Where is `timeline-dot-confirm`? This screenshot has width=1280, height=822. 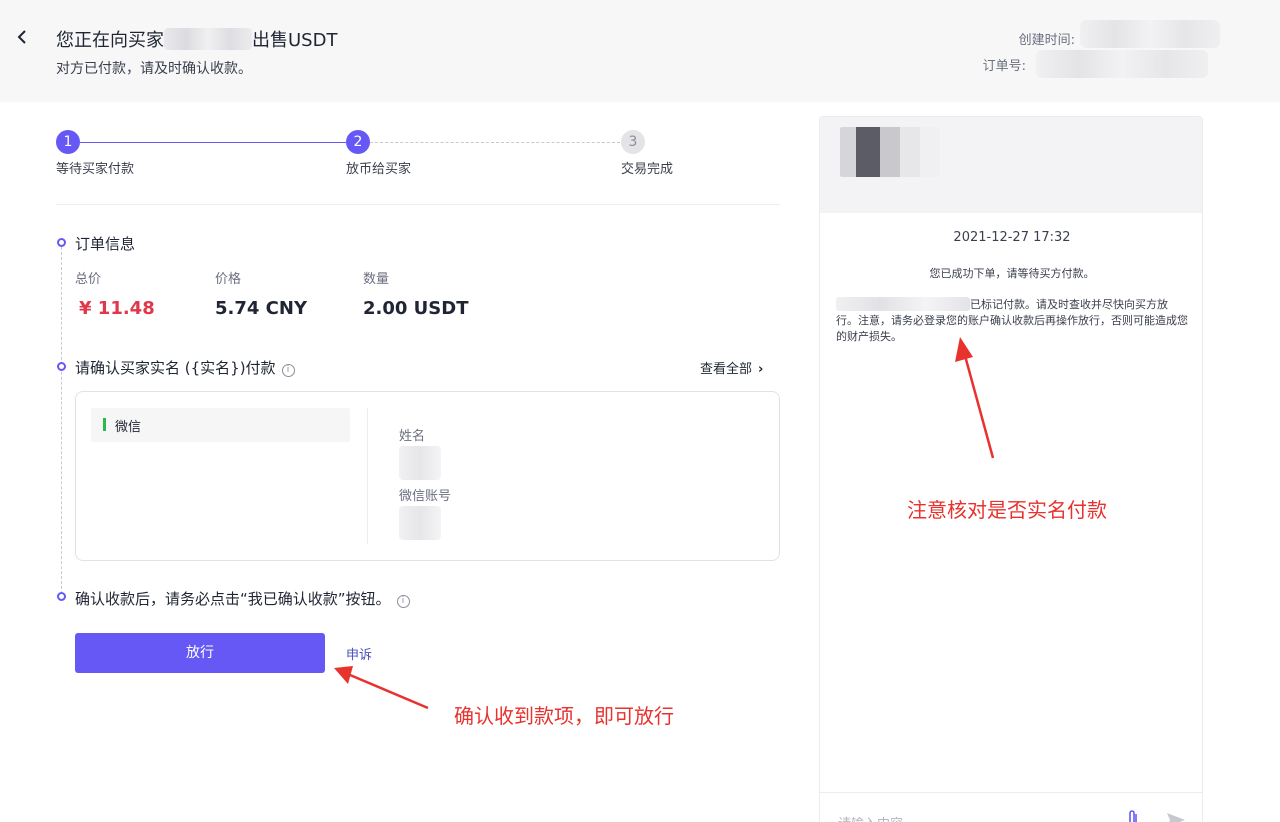
timeline-dot-confirm is located at coordinates (61, 596).